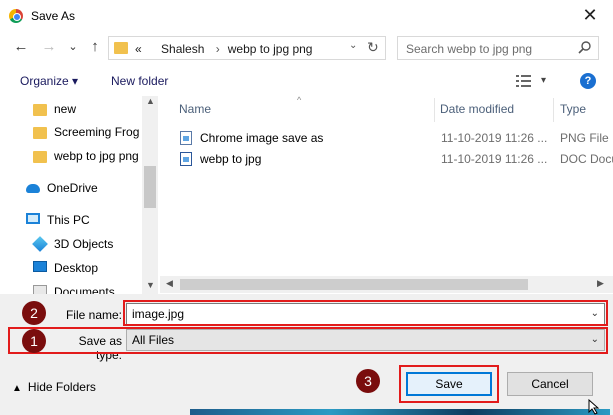 The height and width of the screenshot is (415, 613). Describe the element at coordinates (308, 340) in the screenshot. I see `save-as-type-highlight` at that location.